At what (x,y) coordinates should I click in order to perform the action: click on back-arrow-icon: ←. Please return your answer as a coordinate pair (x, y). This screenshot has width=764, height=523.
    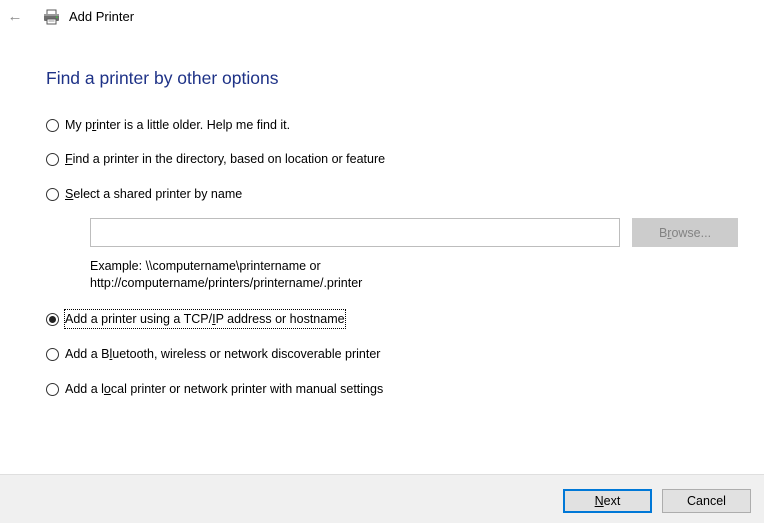
    Looking at the image, I should click on (15, 17).